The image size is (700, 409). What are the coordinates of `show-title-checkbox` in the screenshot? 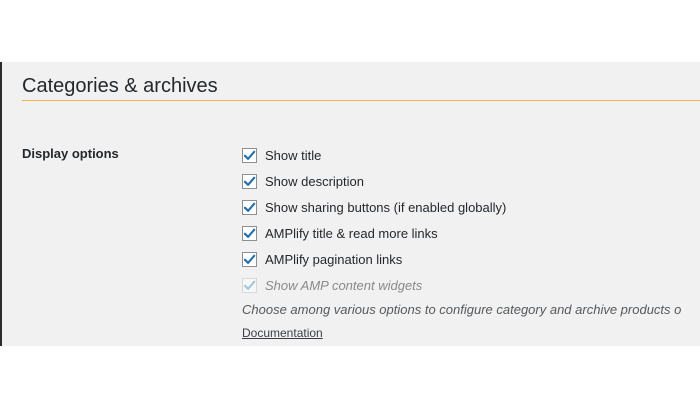 It's located at (249, 155).